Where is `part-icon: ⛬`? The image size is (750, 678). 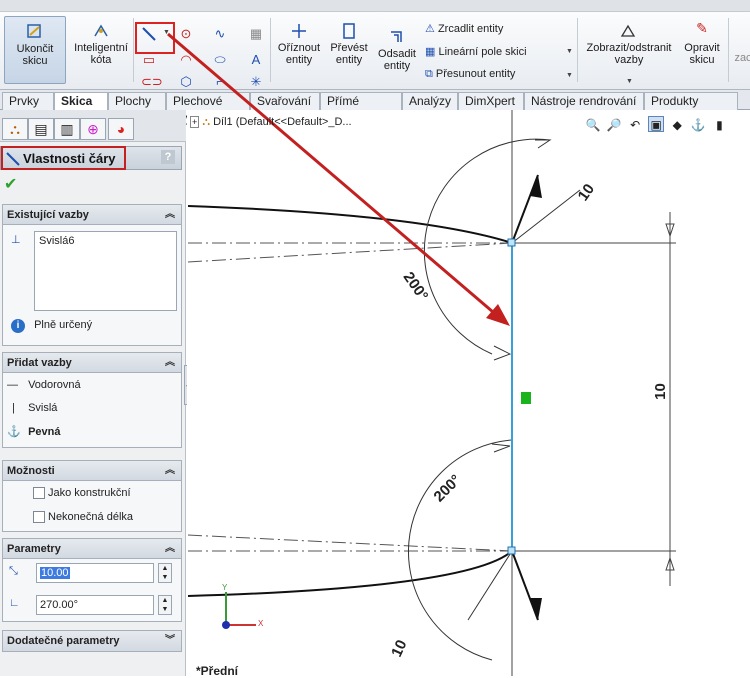 part-icon: ⛬ is located at coordinates (206, 122).